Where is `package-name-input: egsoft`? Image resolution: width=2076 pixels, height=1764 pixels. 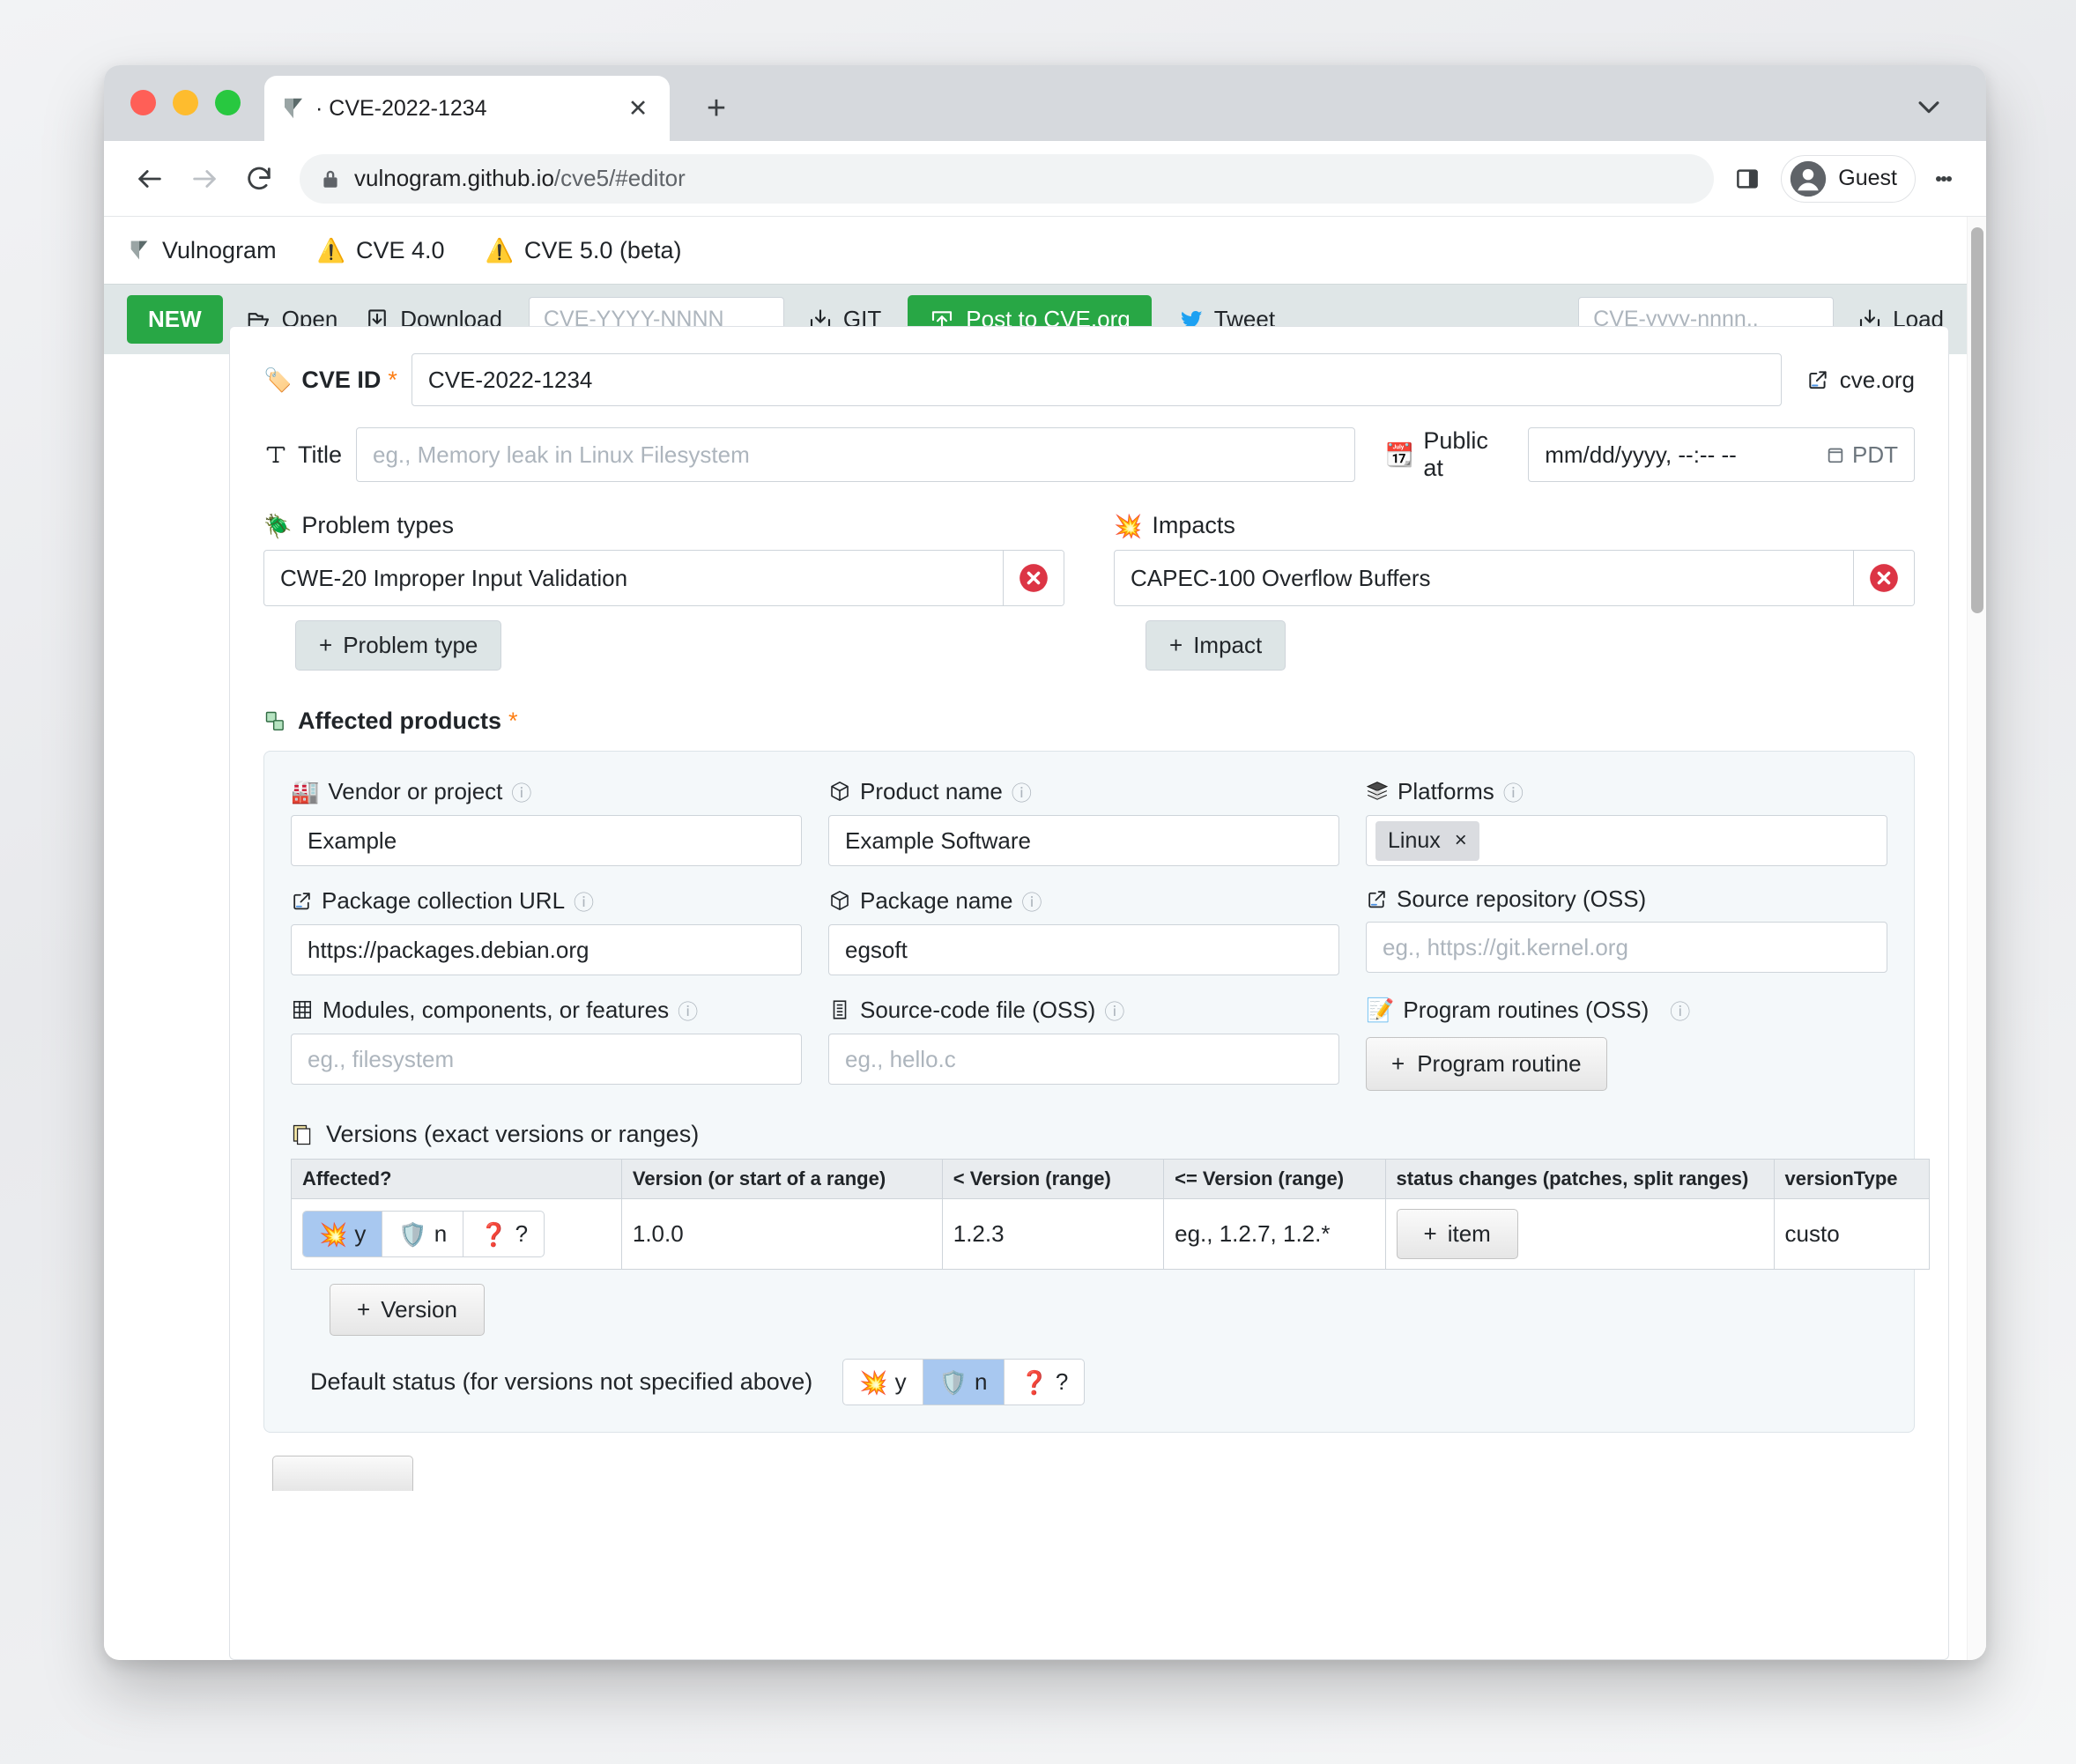
package-name-input: egsoft is located at coordinates (1083, 950).